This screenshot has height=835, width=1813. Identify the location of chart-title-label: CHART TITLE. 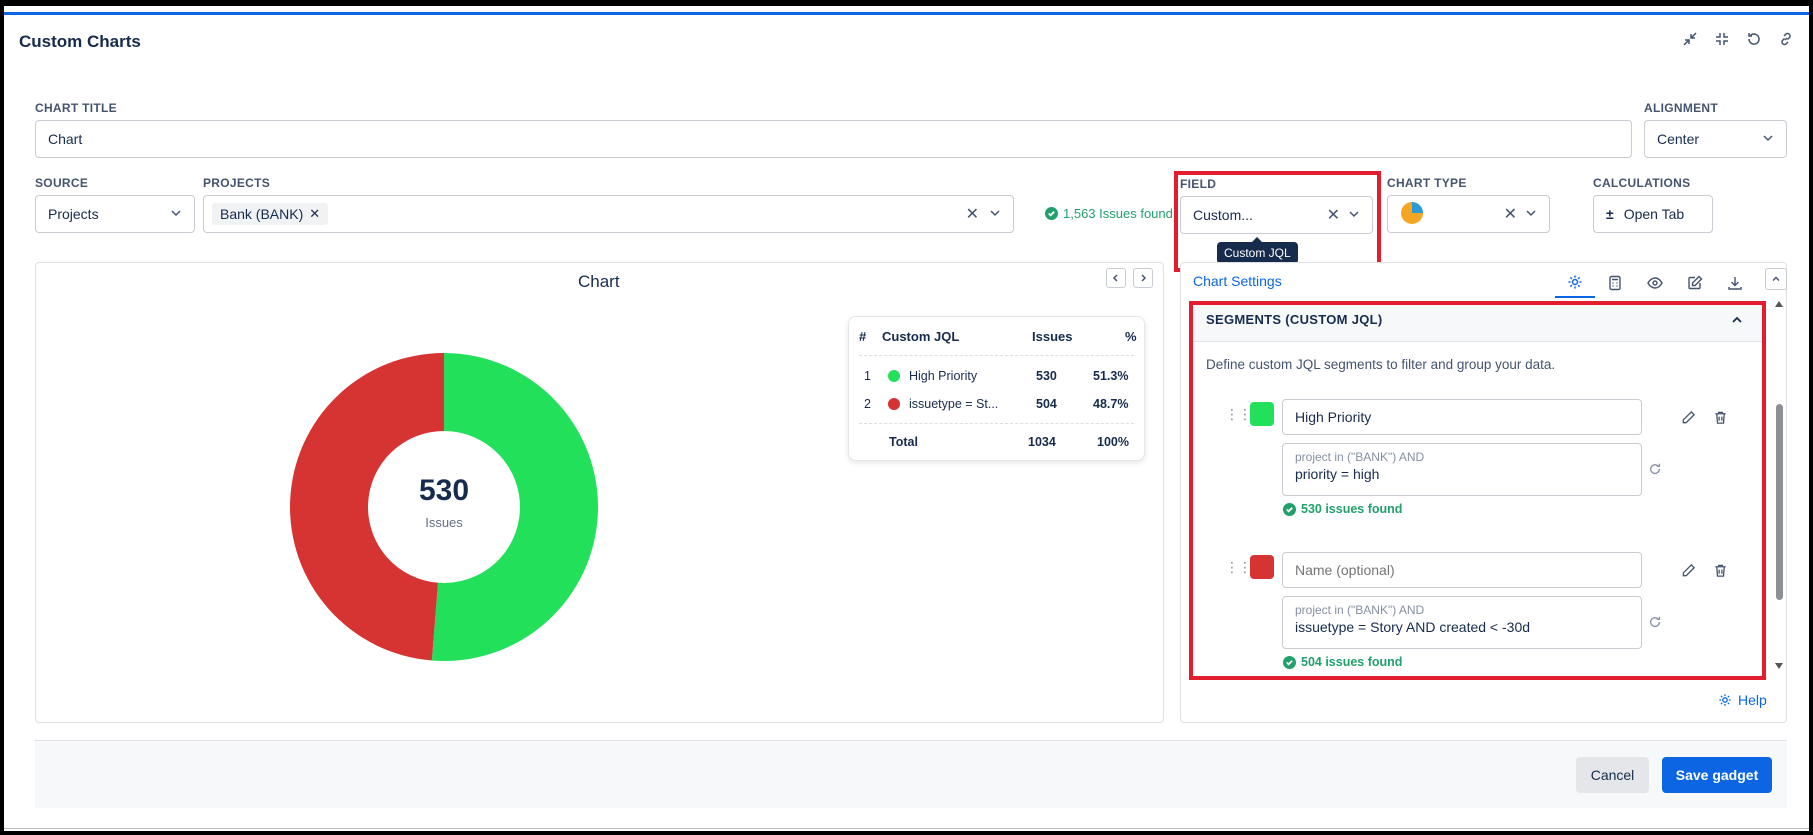
(76, 108).